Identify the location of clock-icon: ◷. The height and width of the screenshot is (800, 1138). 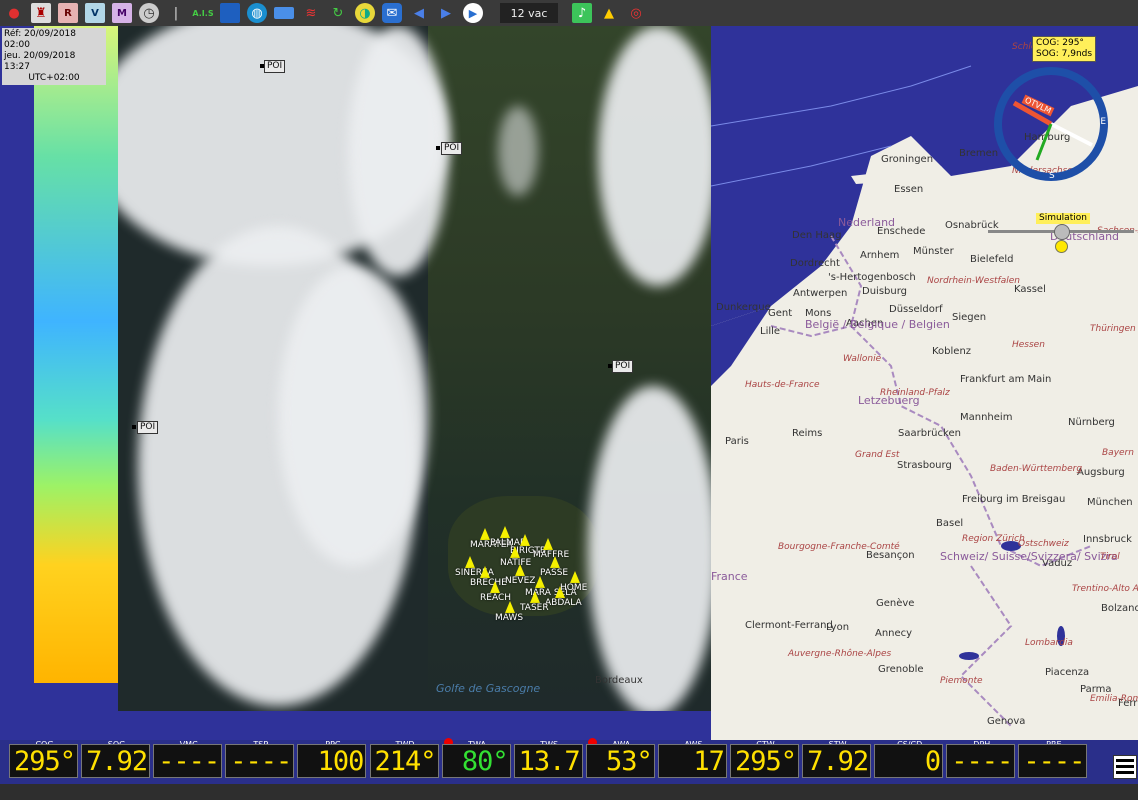
(149, 13).